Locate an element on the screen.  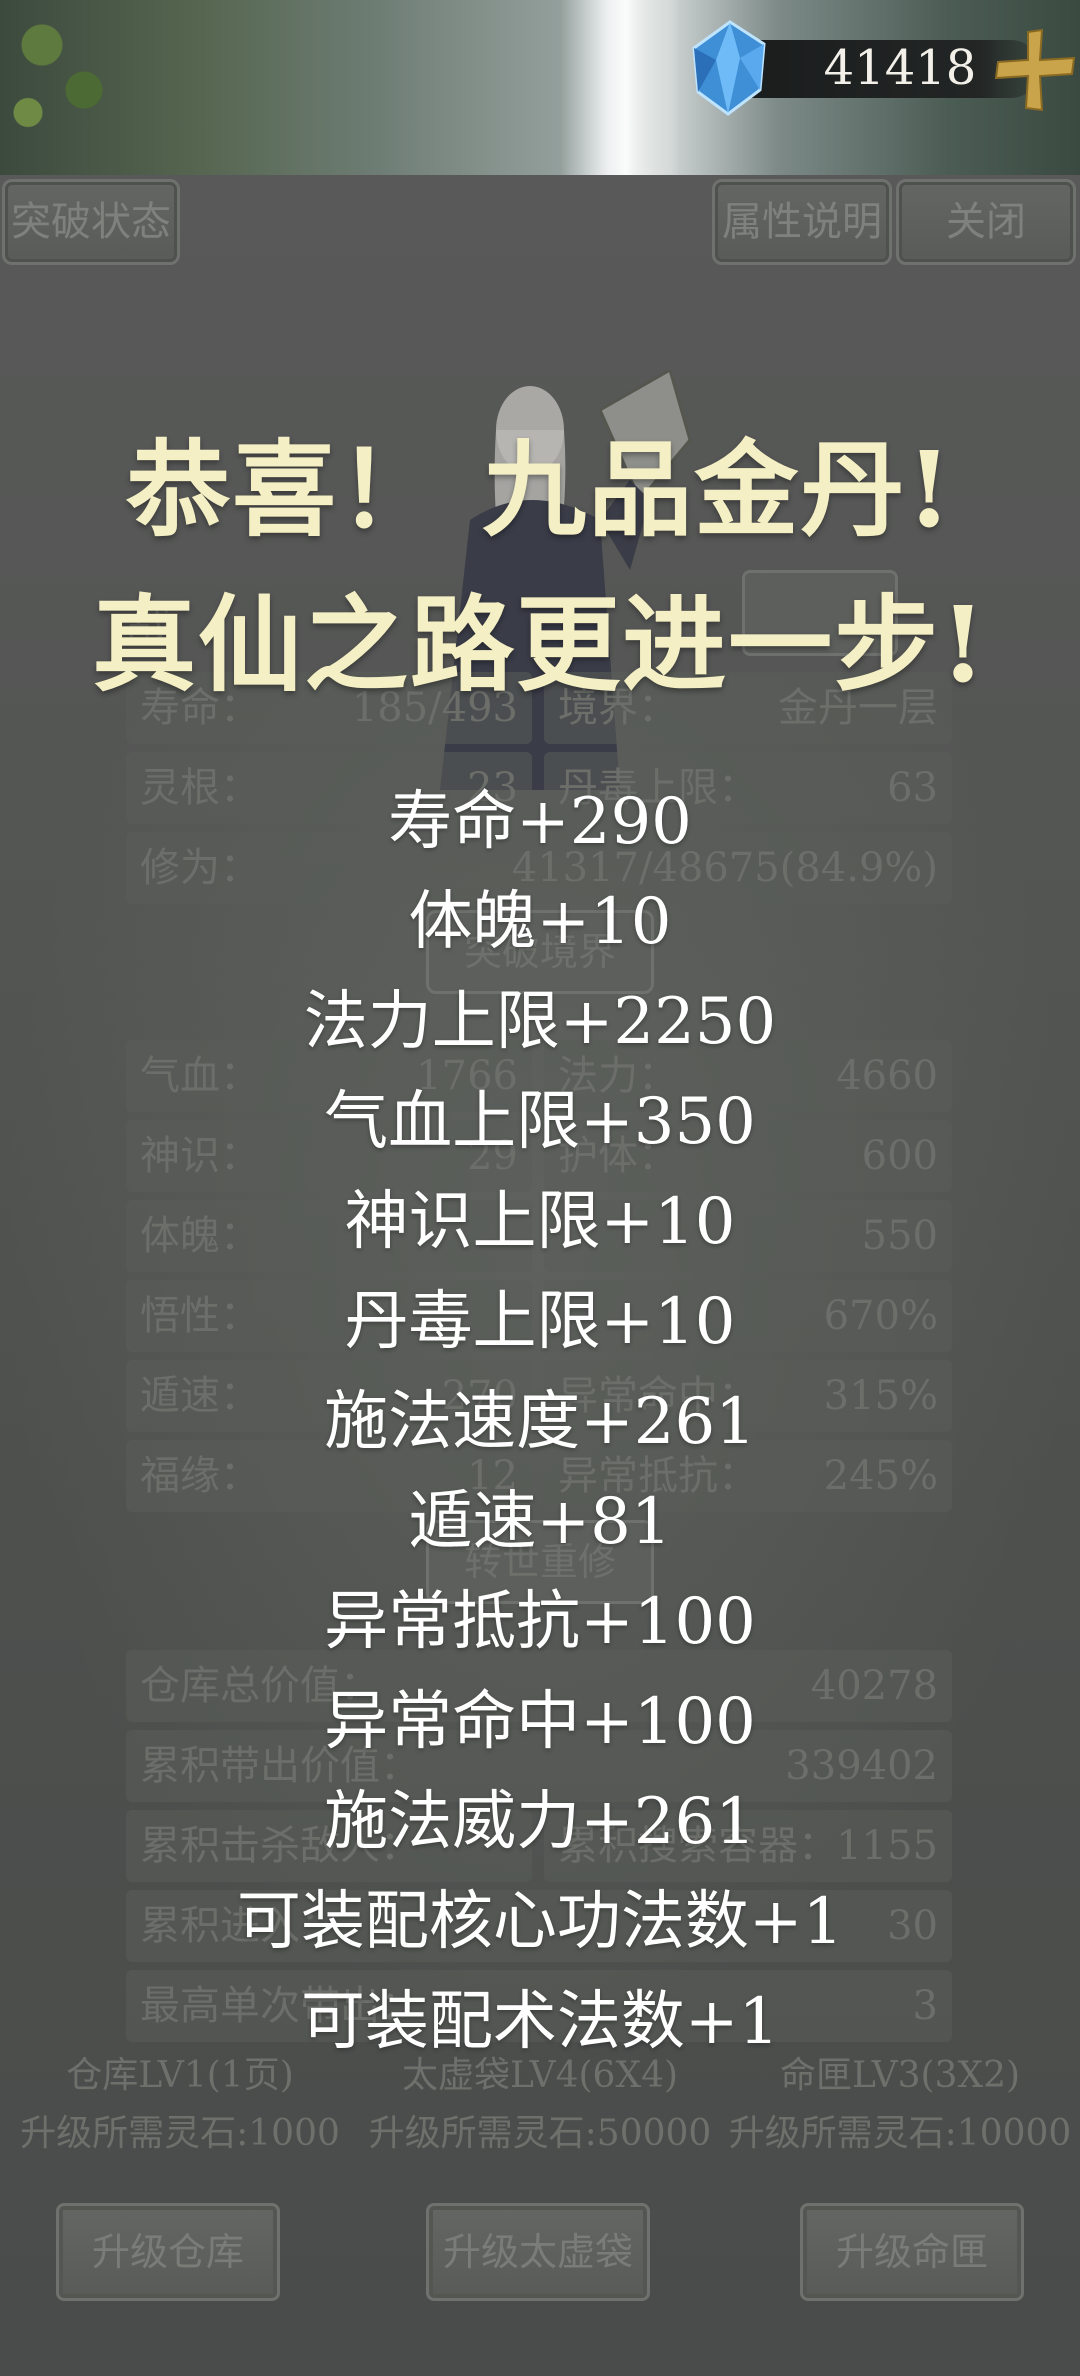
gain-item: 神识上限+10 is located at coordinates (540, 1222).